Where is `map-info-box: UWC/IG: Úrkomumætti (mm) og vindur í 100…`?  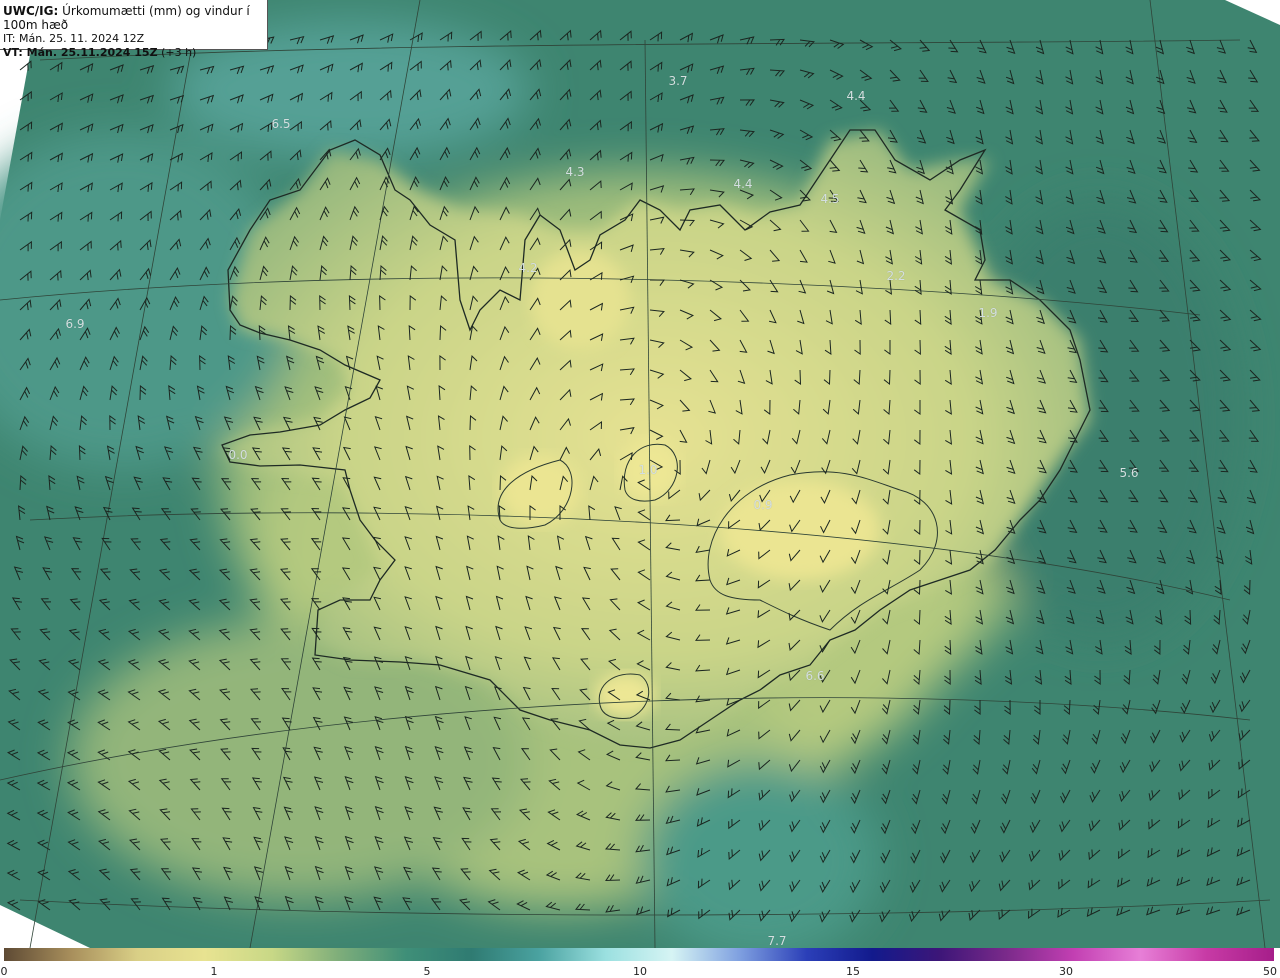
map-info-box: UWC/IG: Úrkomumætti (mm) og vindur í 100… is located at coordinates (134, 29).